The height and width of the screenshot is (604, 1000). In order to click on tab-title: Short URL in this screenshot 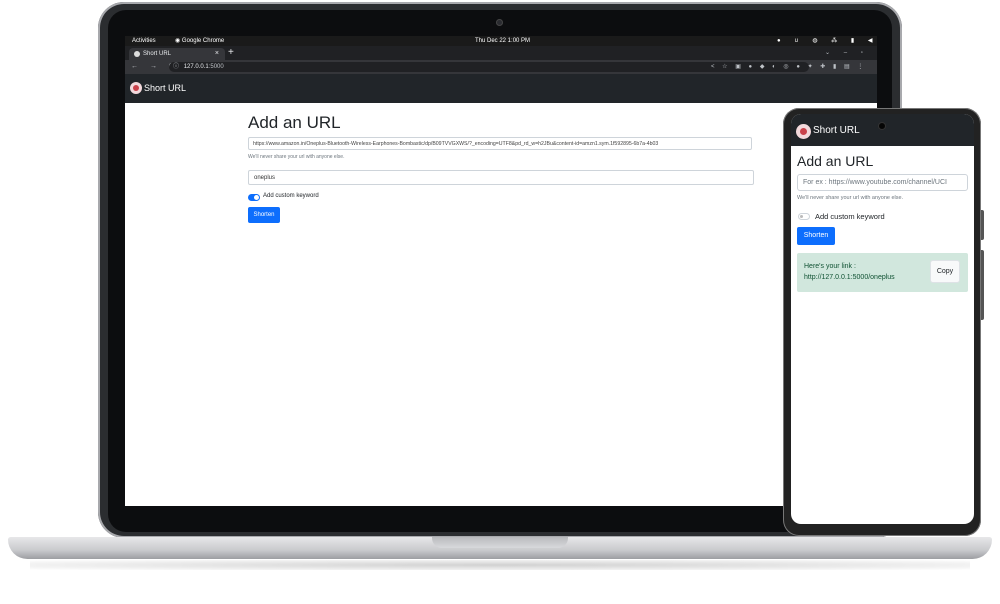, I will do `click(157, 54)`.